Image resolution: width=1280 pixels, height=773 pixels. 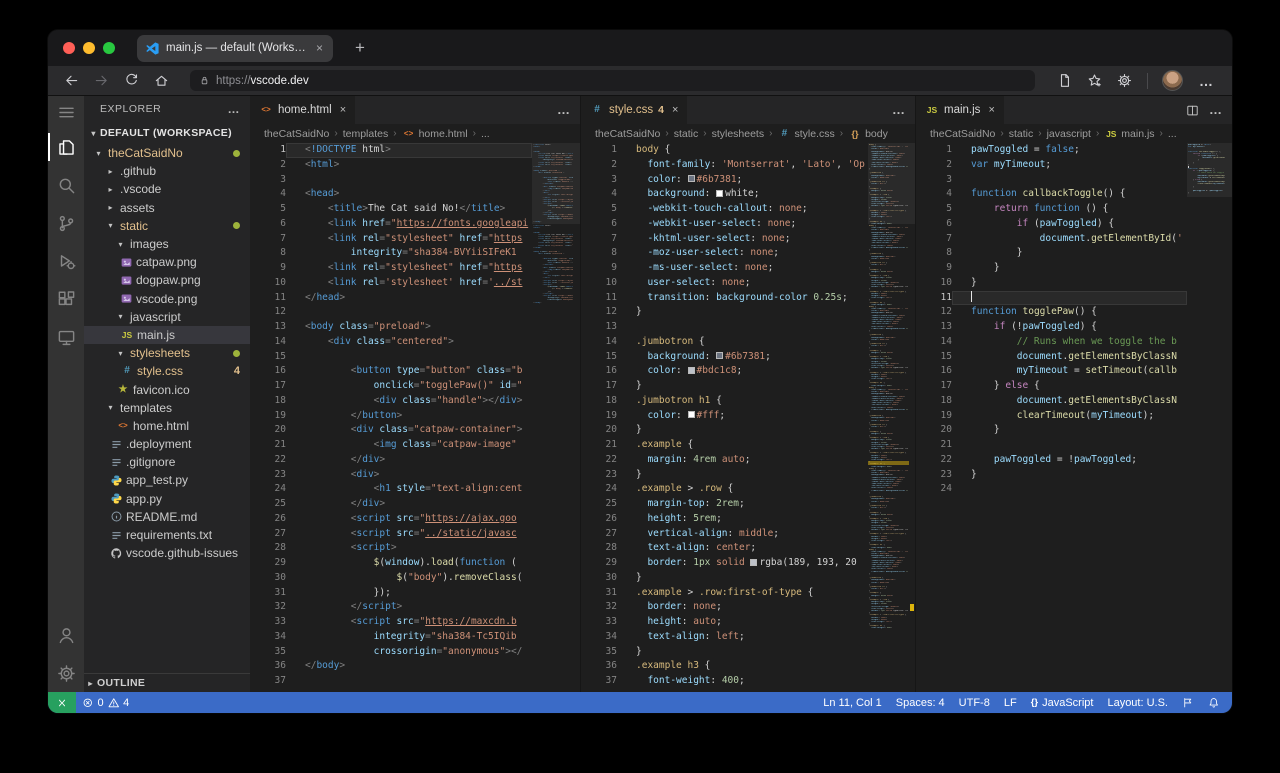 What do you see at coordinates (162, 516) in the screenshot?
I see `tree-item-label: README.md` at bounding box center [162, 516].